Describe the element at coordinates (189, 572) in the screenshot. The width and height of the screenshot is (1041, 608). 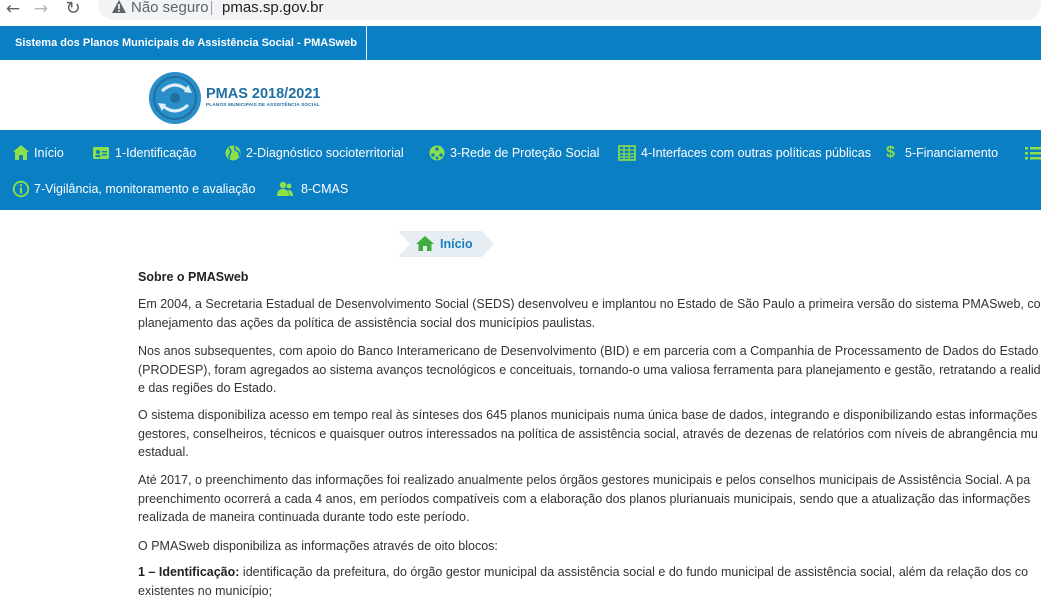
I see `block-1-title: 1 – Identificação:` at that location.